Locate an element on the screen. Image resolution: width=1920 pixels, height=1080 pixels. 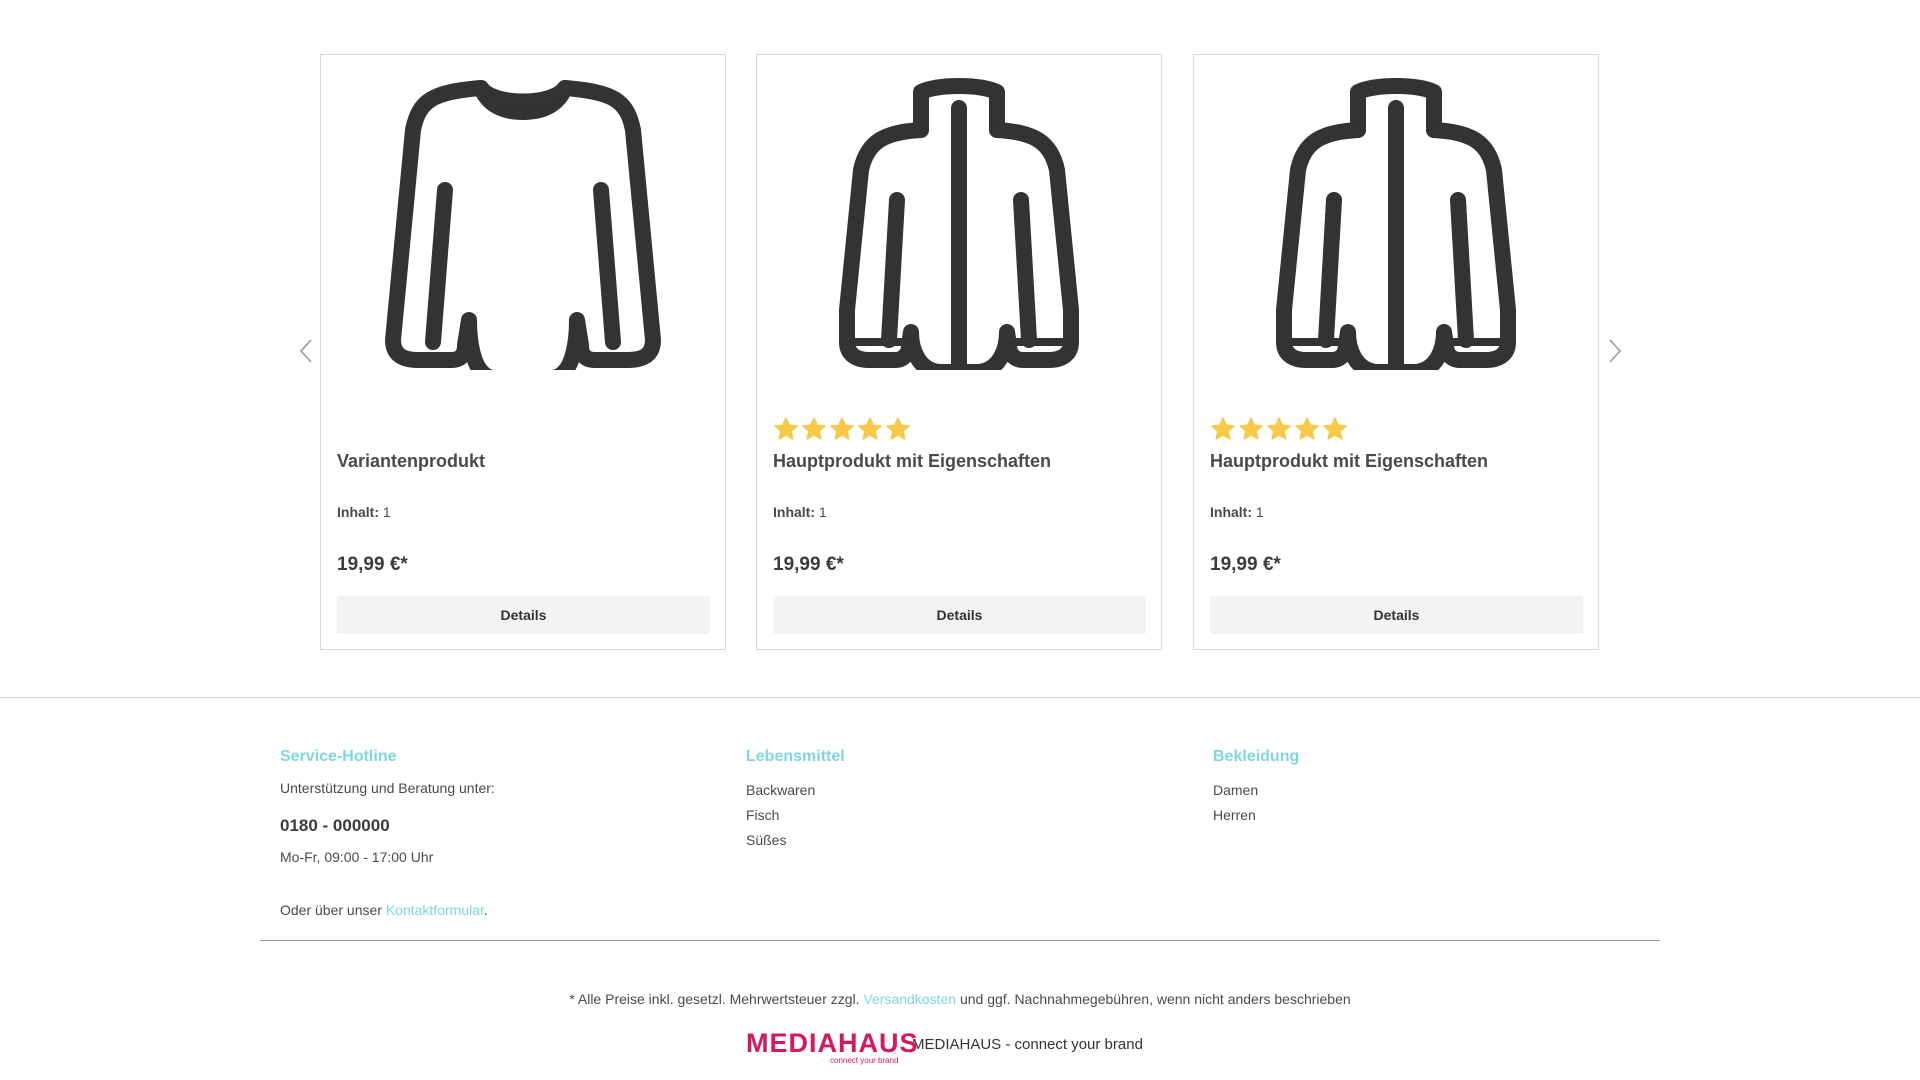
footer-heading-food: Lebensmittel is located at coordinates (795, 756).